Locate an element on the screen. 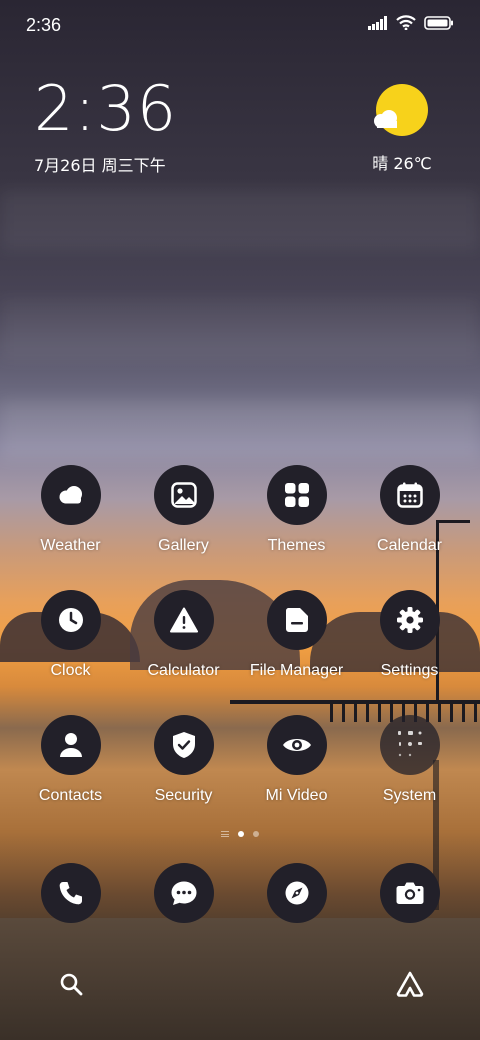 Image resolution: width=480 pixels, height=1040 pixels. clock-date: 7月26日 周三下午 is located at coordinates (100, 165).